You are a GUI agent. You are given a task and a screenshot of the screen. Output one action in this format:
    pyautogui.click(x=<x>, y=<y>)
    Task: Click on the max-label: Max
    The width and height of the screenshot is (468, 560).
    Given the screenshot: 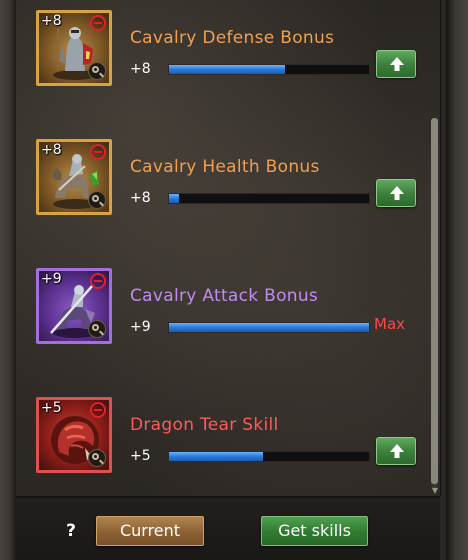 What is the action you would take?
    pyautogui.click(x=390, y=324)
    